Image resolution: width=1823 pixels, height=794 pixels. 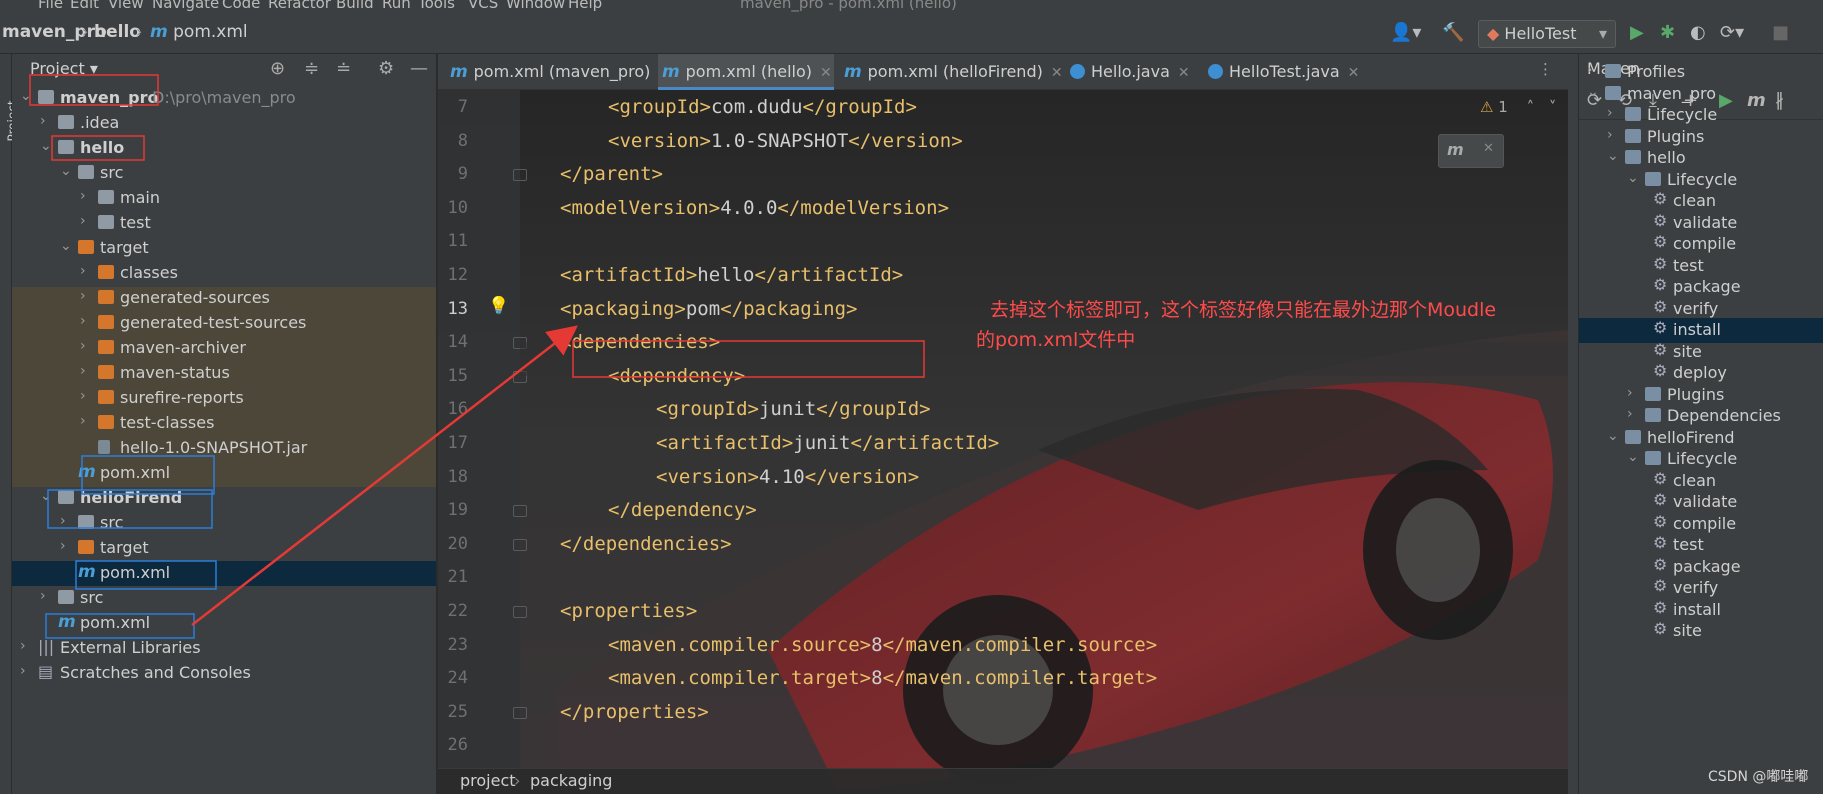 I want to click on chevron-up-icon: ˄, so click(x=1531, y=107).